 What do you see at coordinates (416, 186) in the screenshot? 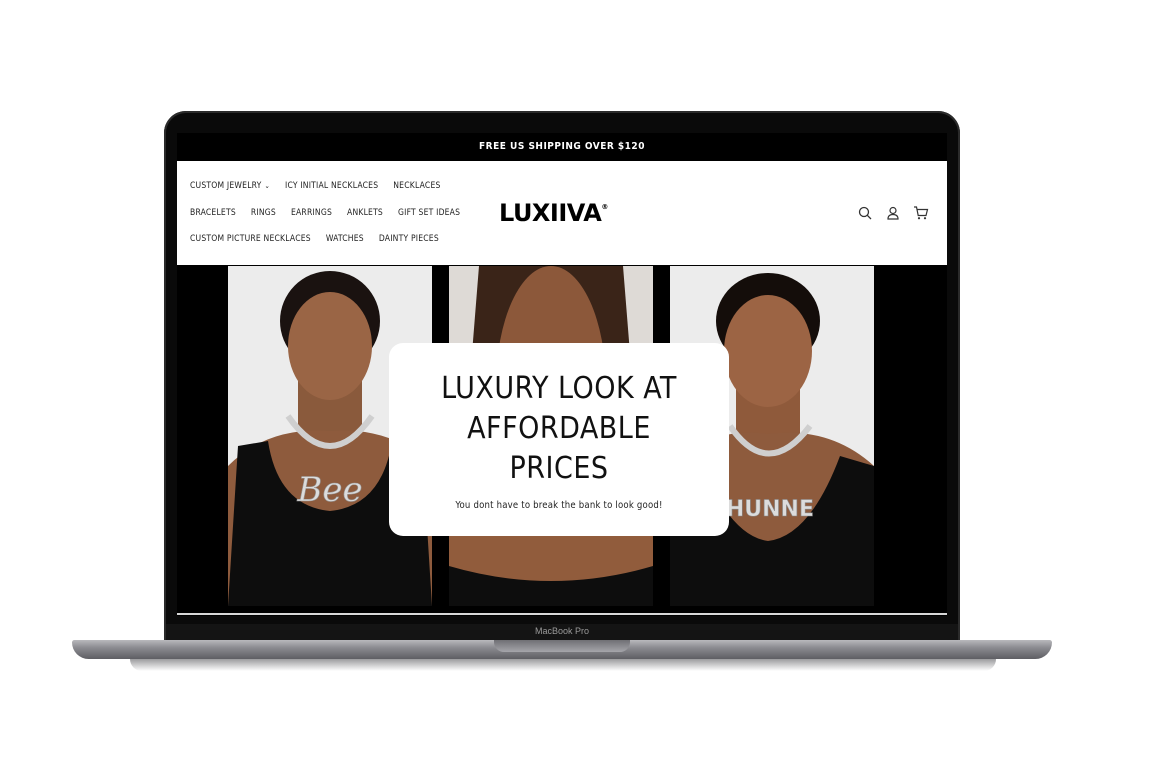
I see `nav-necklaces: NECKLACES` at bounding box center [416, 186].